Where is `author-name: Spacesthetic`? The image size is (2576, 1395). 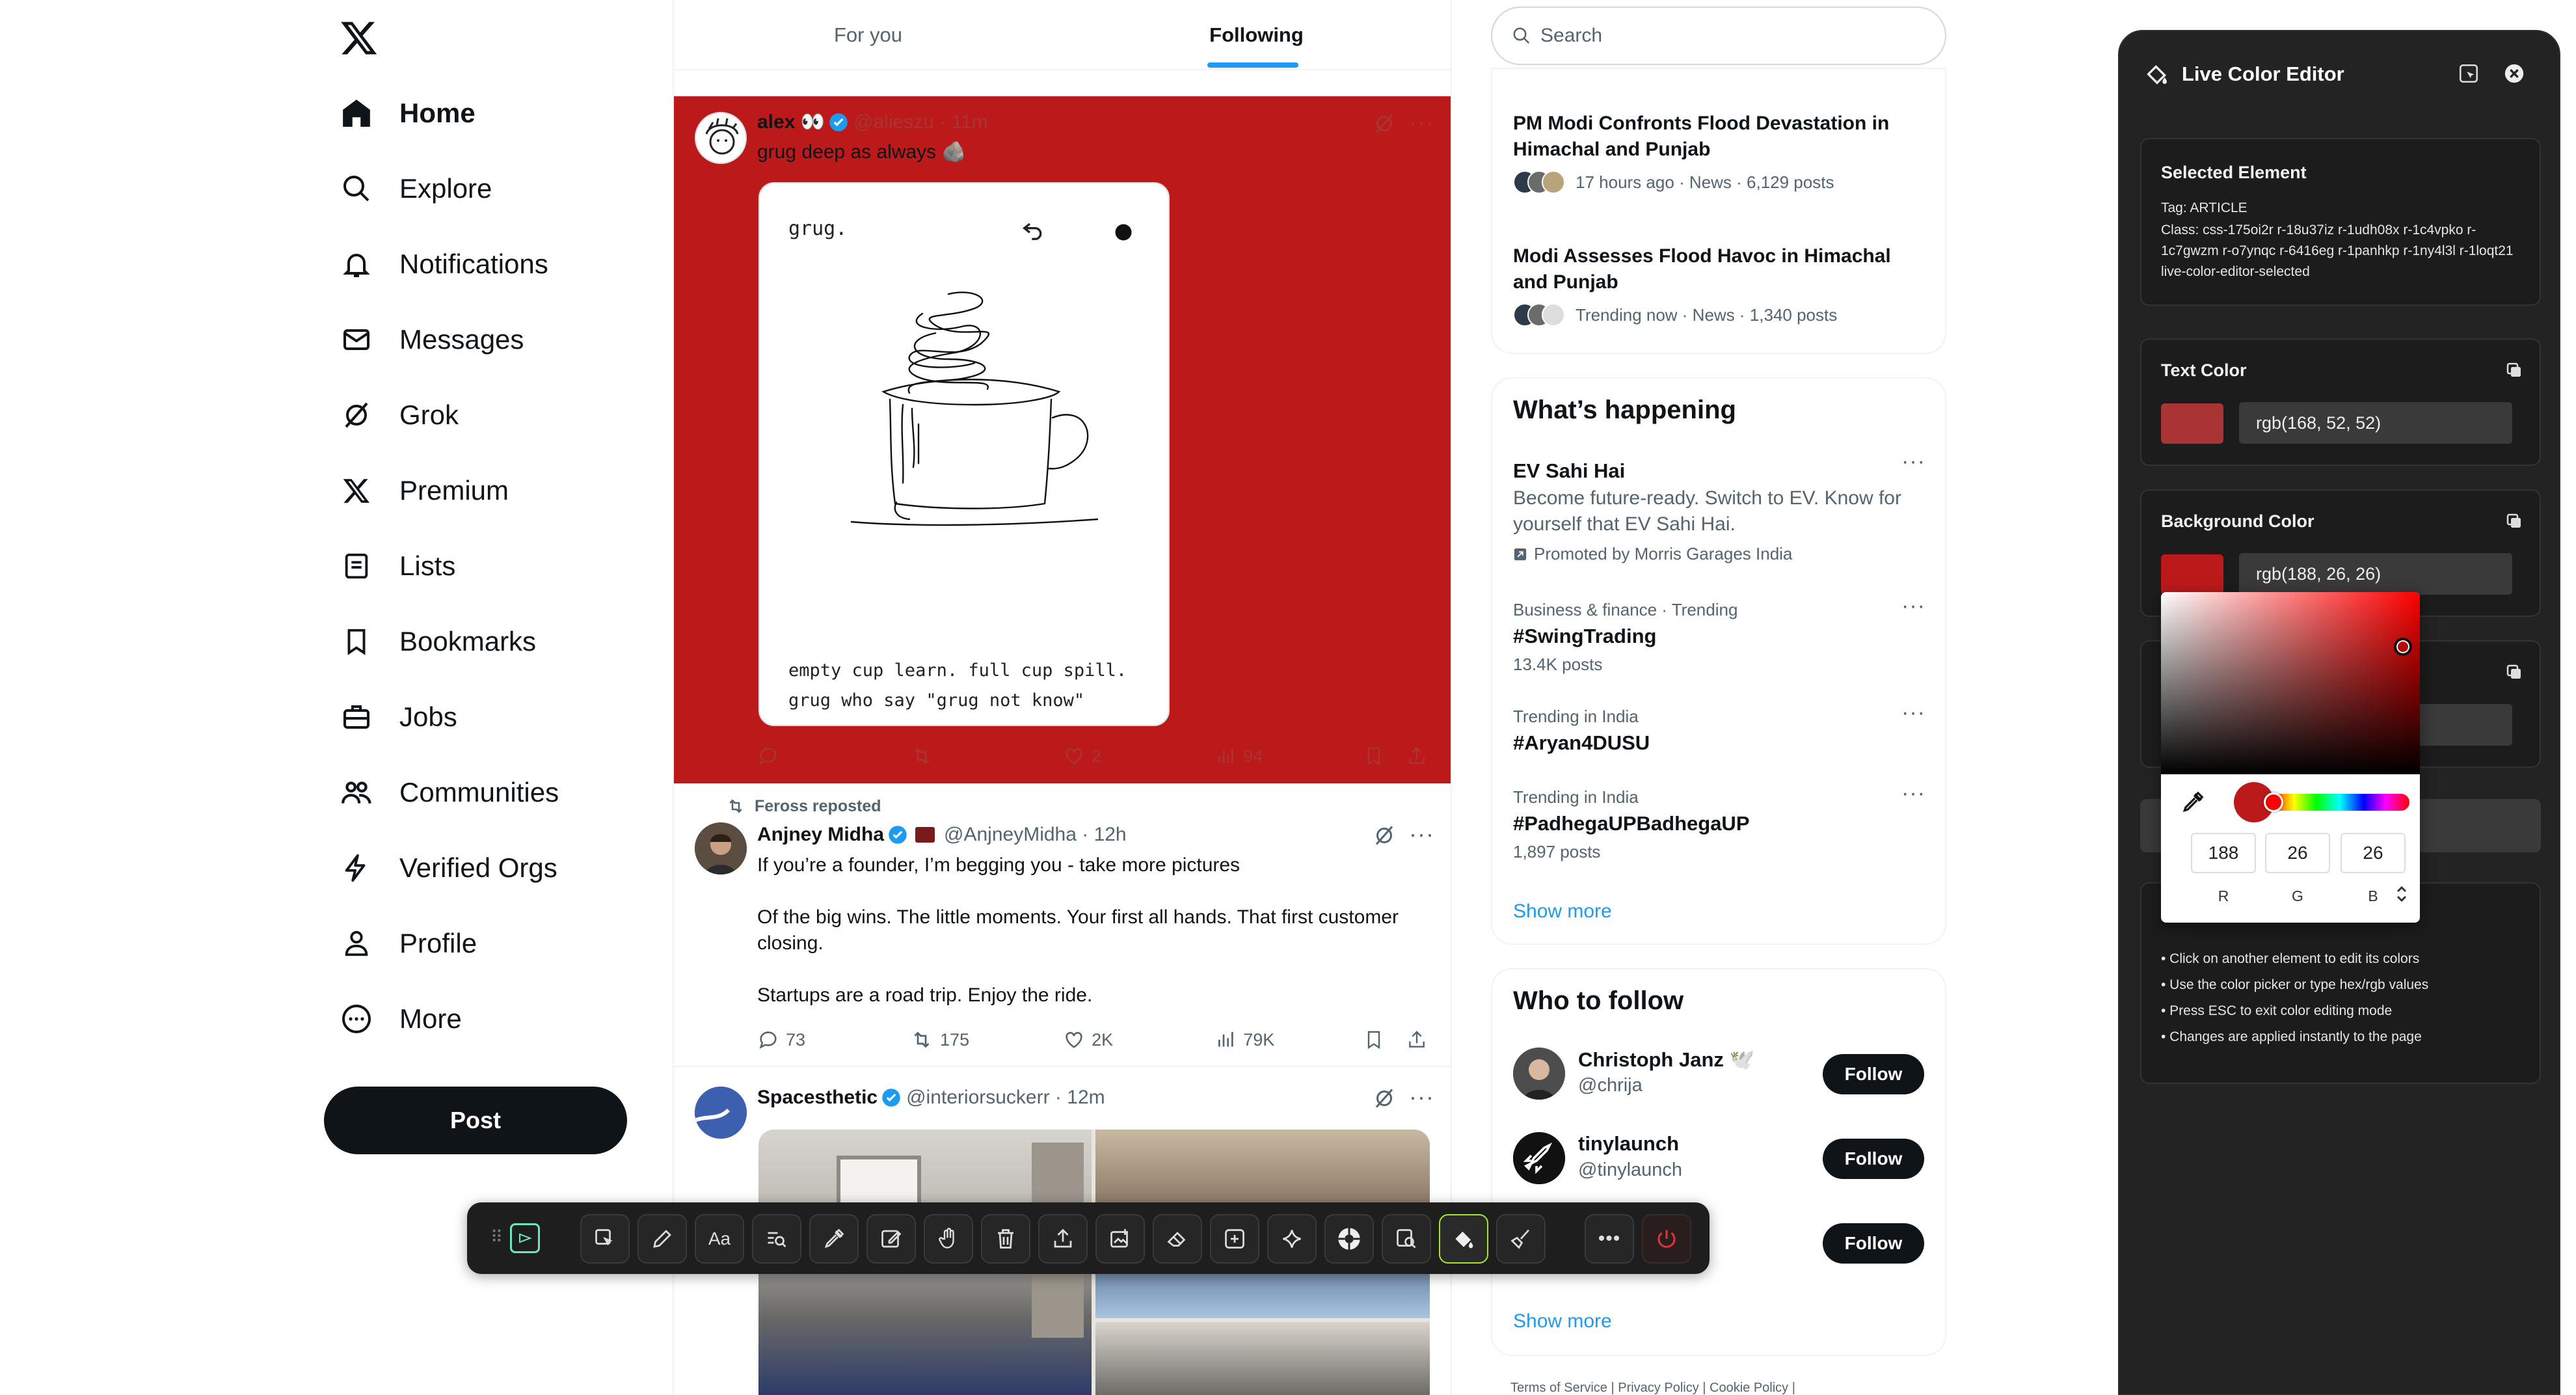
author-name: Spacesthetic is located at coordinates (817, 1098).